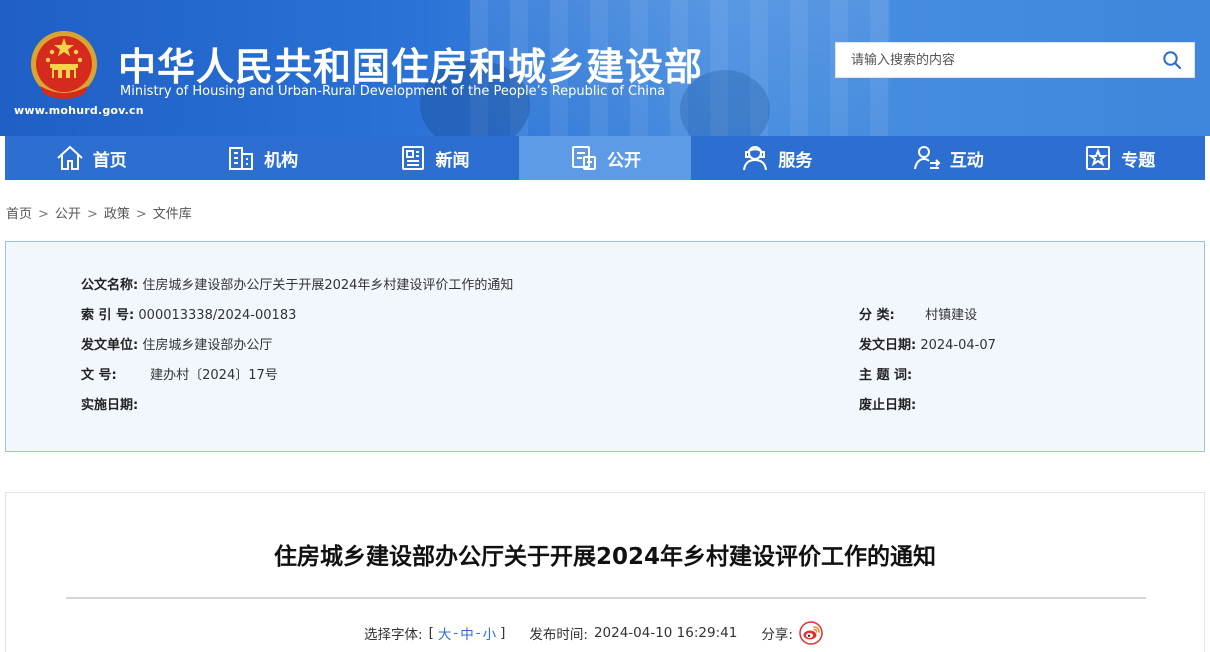  What do you see at coordinates (467, 633) in the screenshot?
I see `font-size-medium-button: 中` at bounding box center [467, 633].